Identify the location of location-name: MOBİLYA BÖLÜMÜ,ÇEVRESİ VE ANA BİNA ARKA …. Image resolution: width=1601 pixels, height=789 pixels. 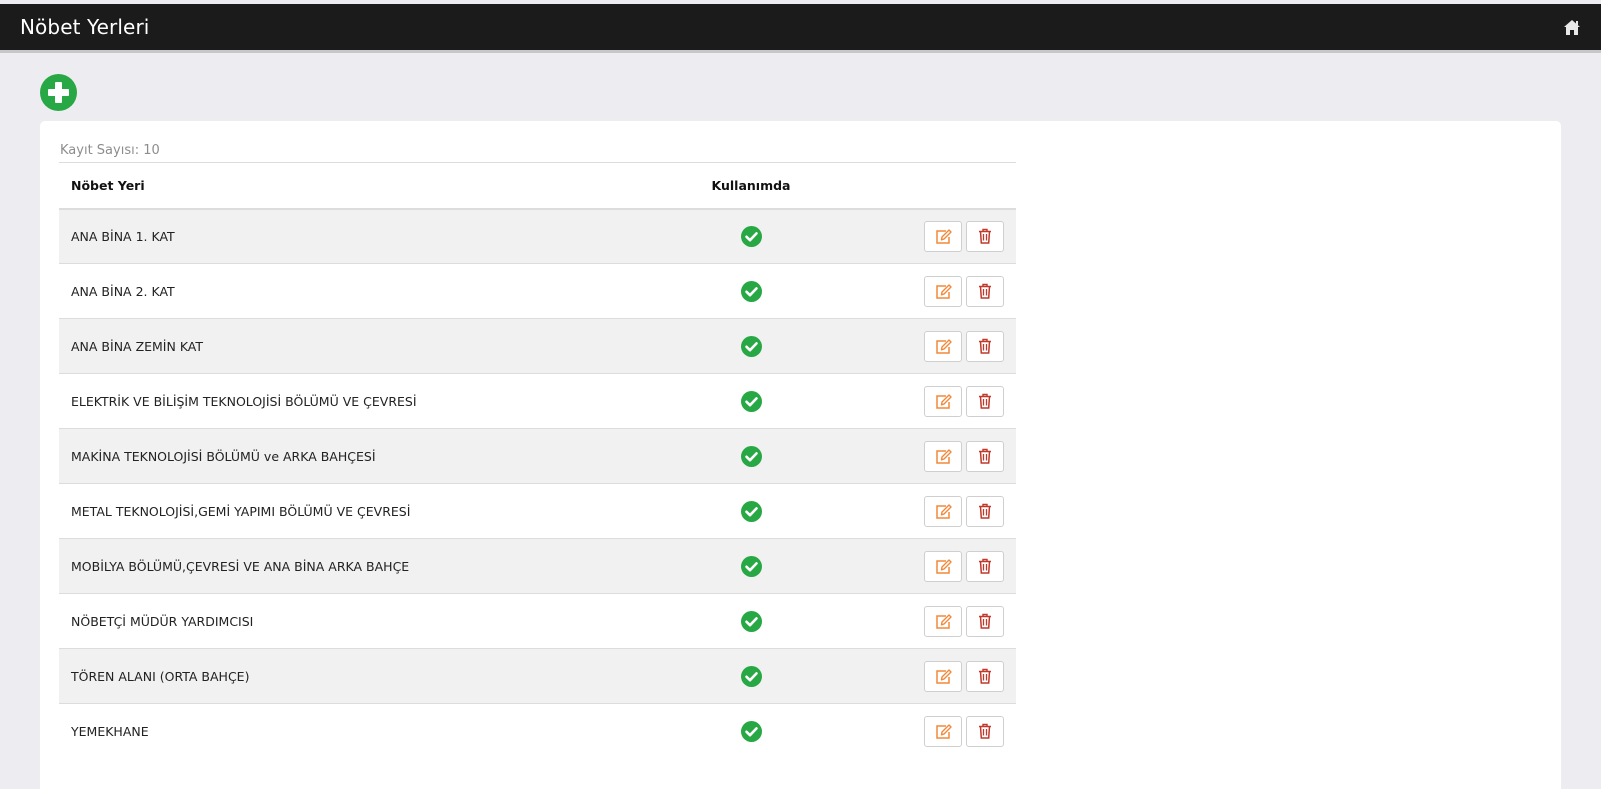
(240, 566).